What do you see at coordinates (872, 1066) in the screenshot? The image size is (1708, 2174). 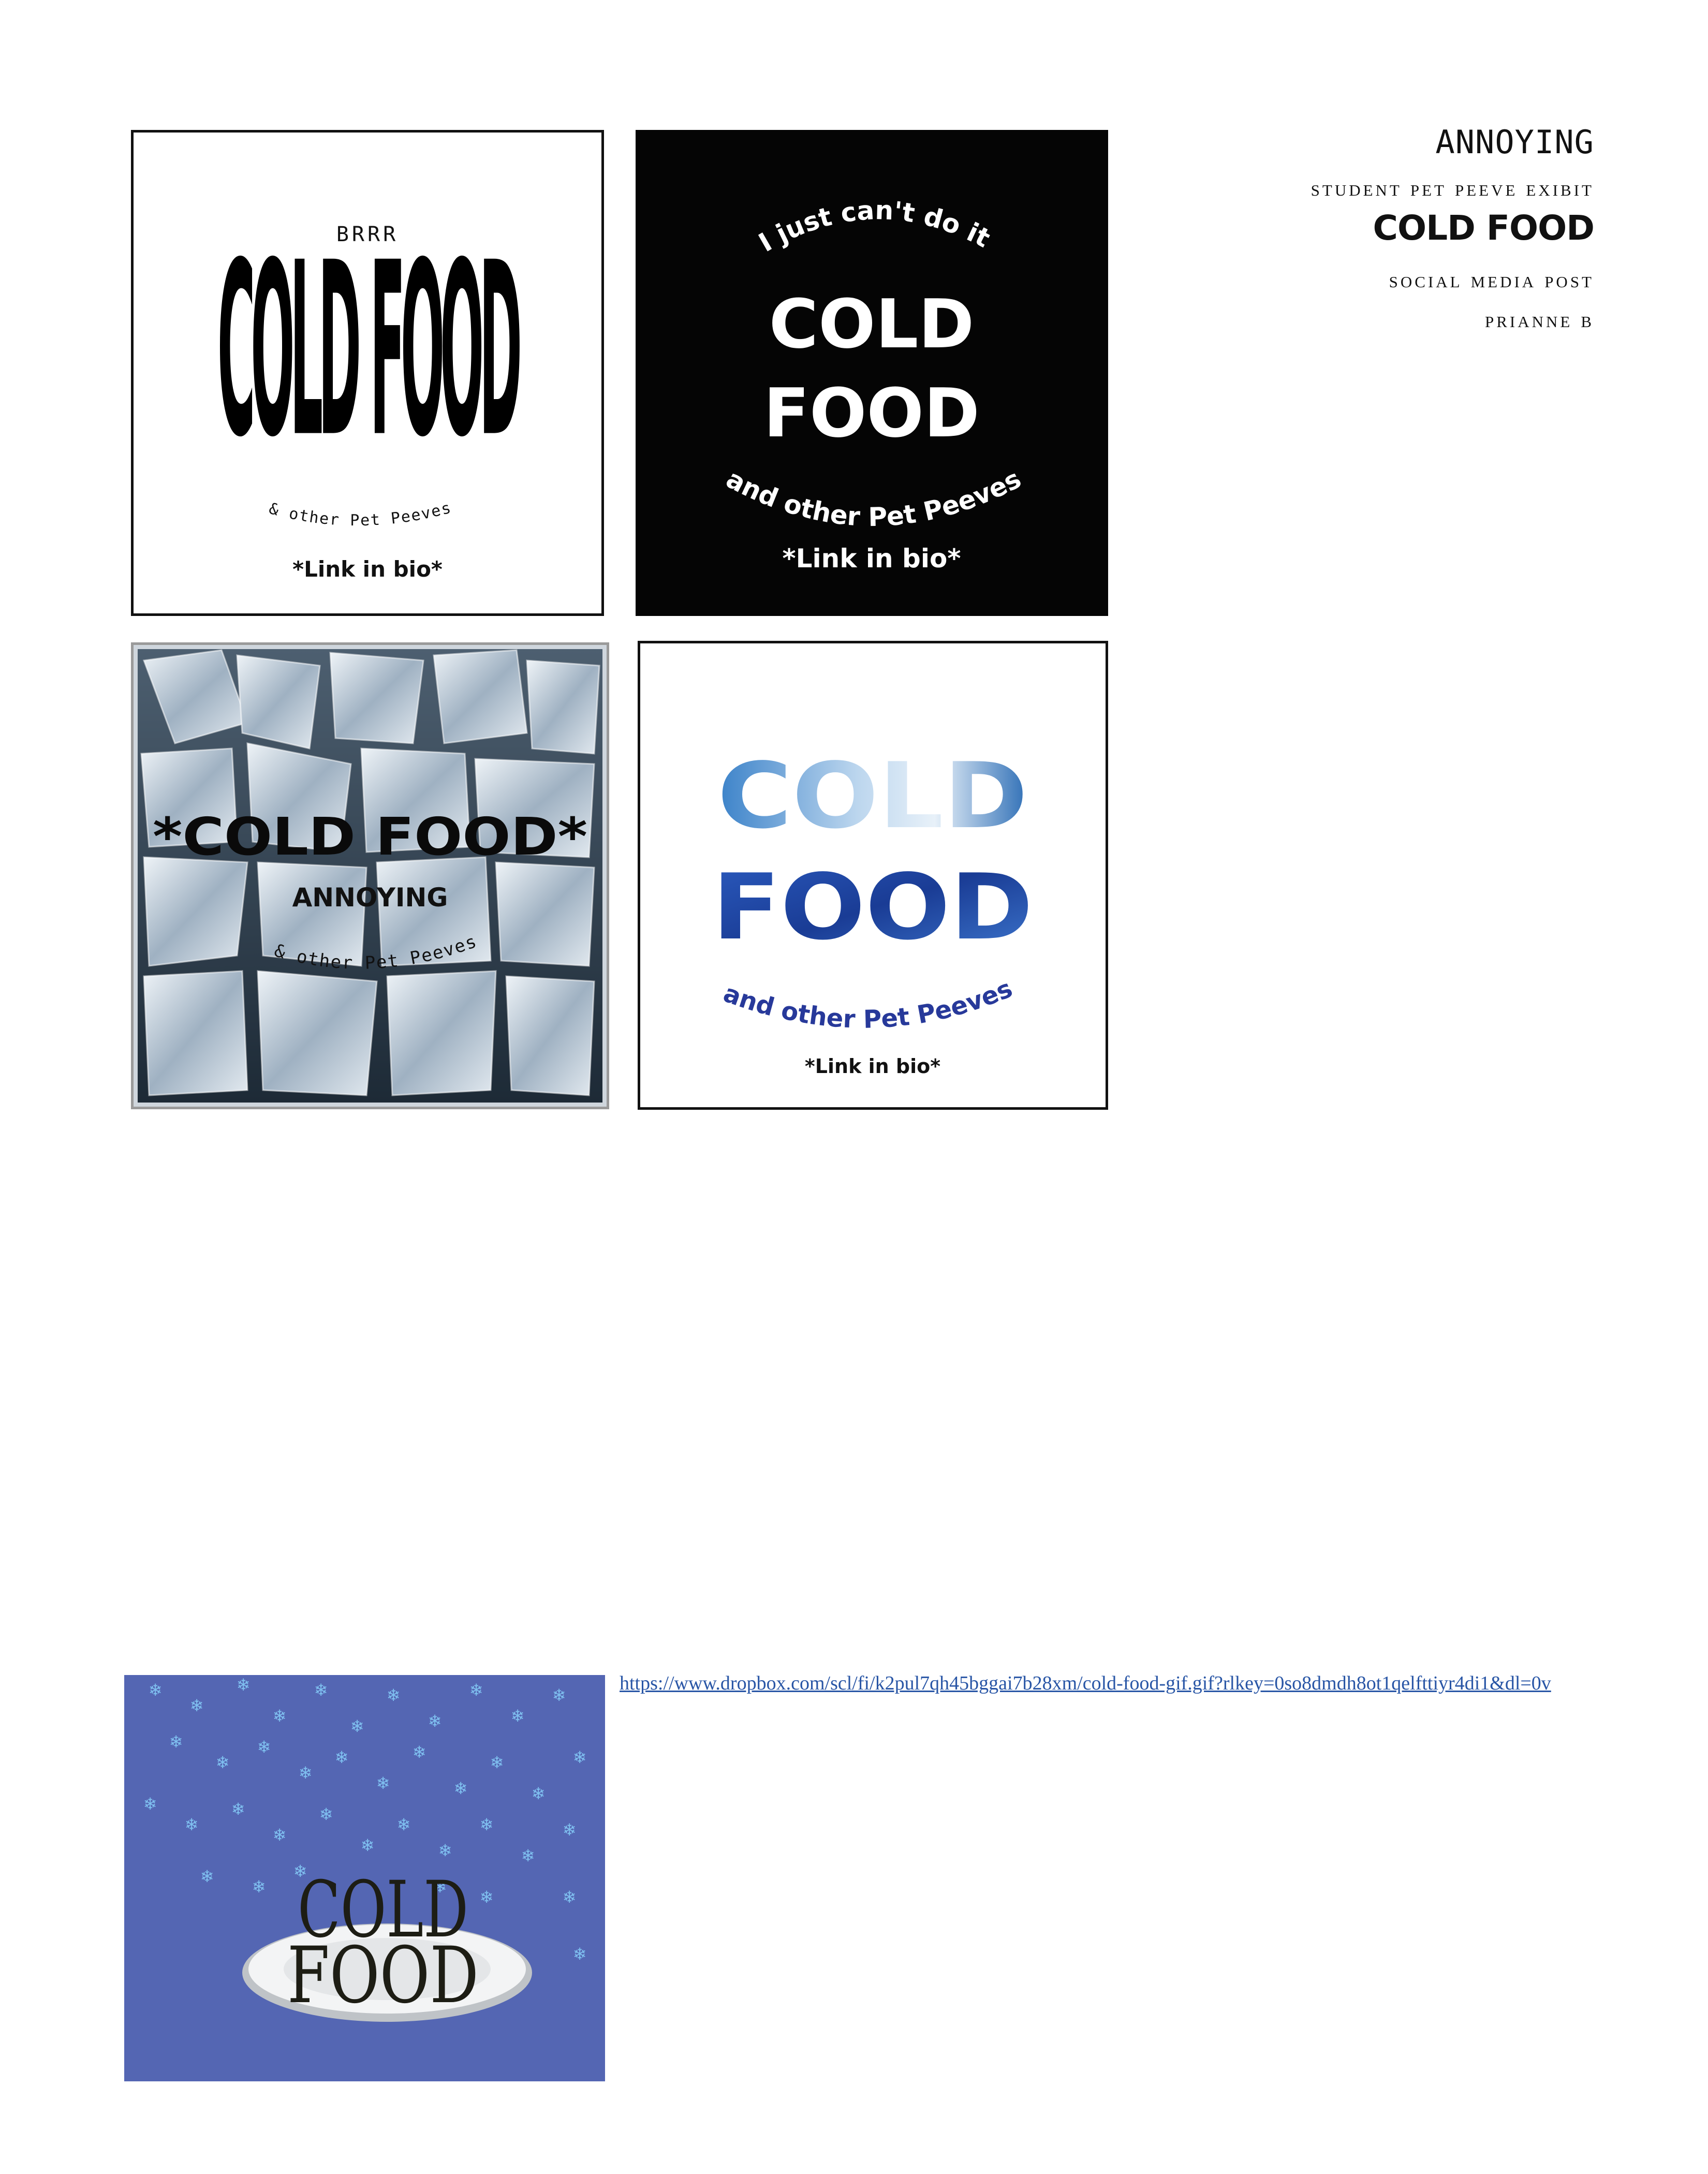 I see `poster-blue-cta: *Link in bio*` at bounding box center [872, 1066].